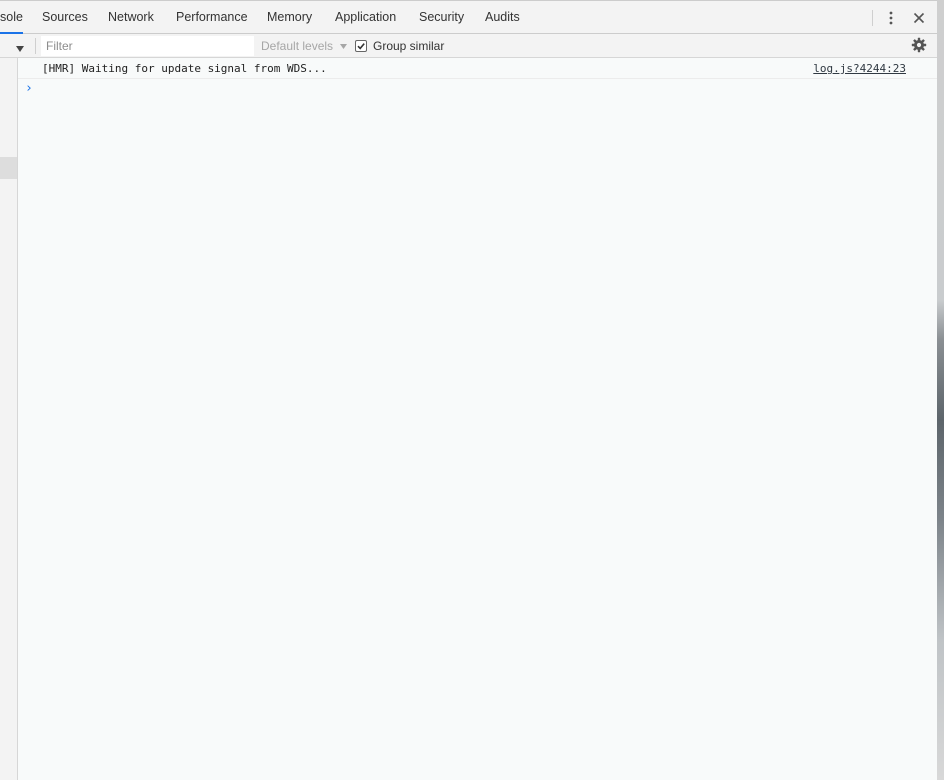 The width and height of the screenshot is (944, 780). I want to click on close-icon, so click(919, 18).